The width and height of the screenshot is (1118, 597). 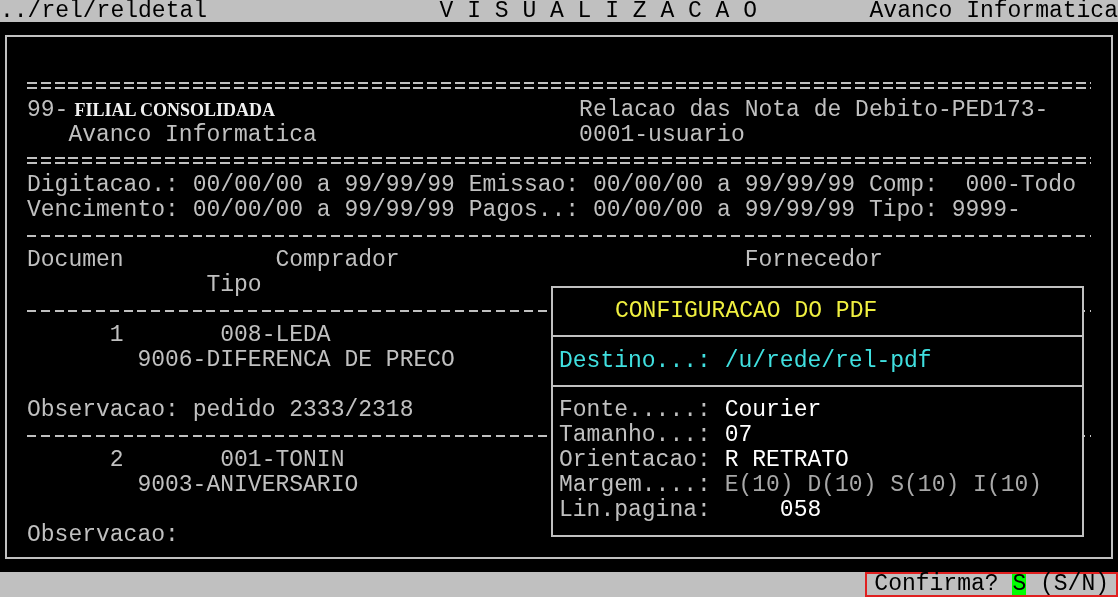 I want to click on filter-field: Emissao: 00/00/00 a 99/99/99, so click(x=668, y=185).